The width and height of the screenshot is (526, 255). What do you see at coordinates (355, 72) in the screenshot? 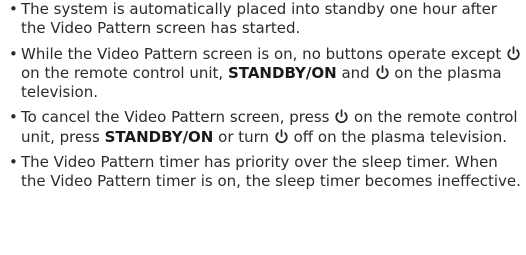
I see `note-text: and` at bounding box center [355, 72].